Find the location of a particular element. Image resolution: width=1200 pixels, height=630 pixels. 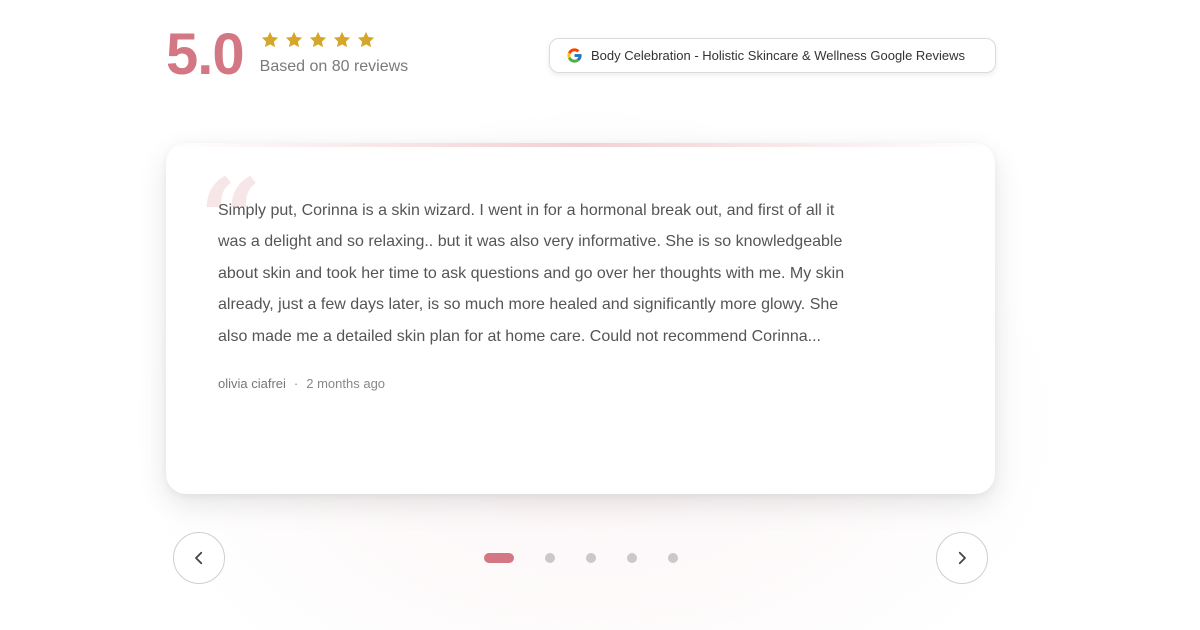

rating-score: 5.0 is located at coordinates (205, 54).